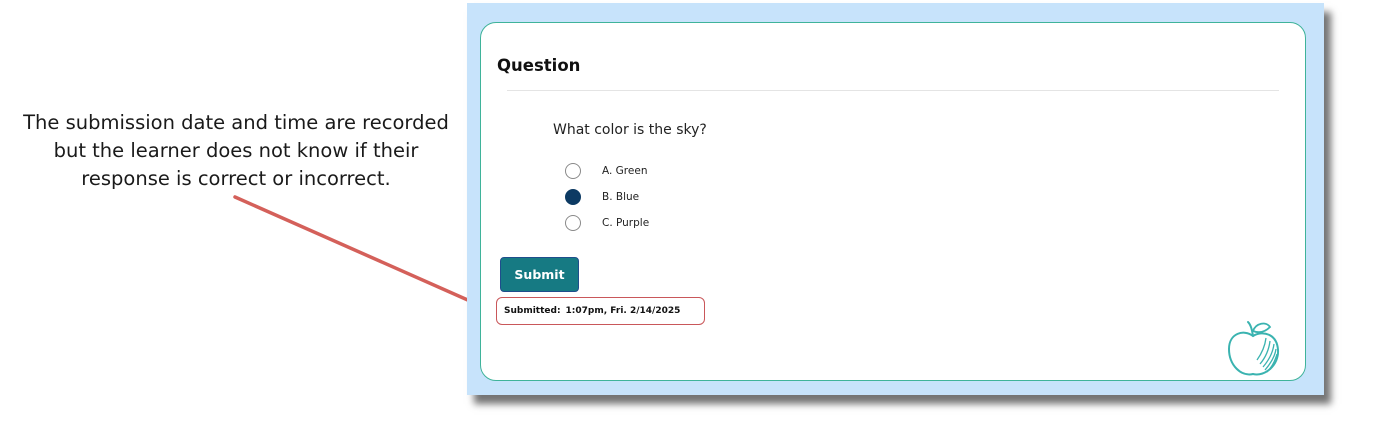  I want to click on submission-time: 1:07pm, Fri. 2/14/2025, so click(623, 311).